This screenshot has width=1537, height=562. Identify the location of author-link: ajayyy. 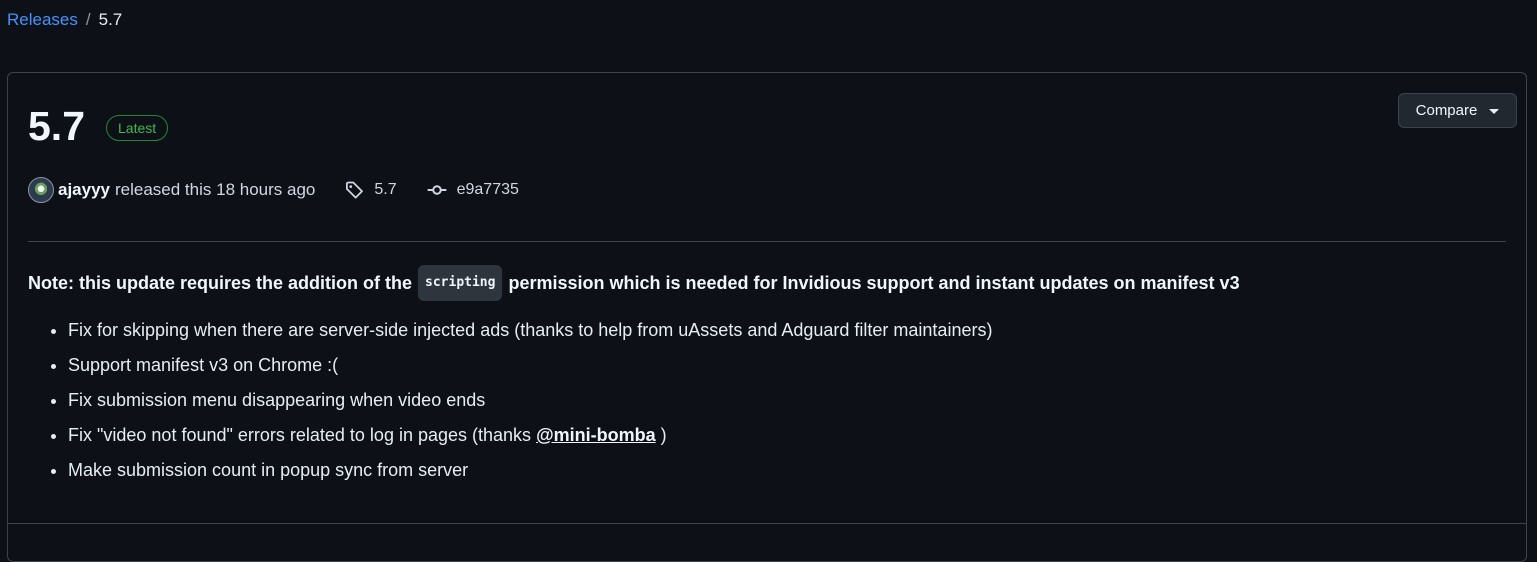
(84, 190).